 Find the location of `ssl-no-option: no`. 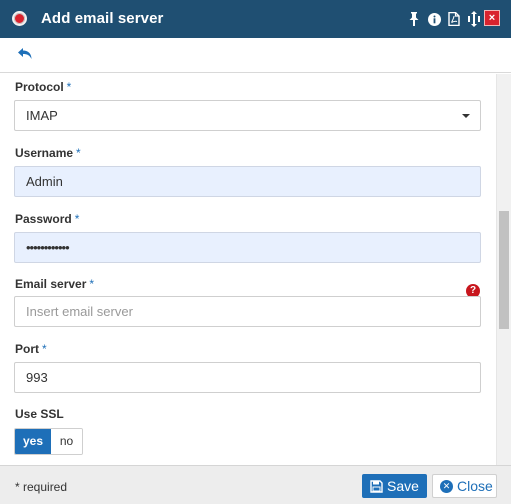

ssl-no-option: no is located at coordinates (66, 441).